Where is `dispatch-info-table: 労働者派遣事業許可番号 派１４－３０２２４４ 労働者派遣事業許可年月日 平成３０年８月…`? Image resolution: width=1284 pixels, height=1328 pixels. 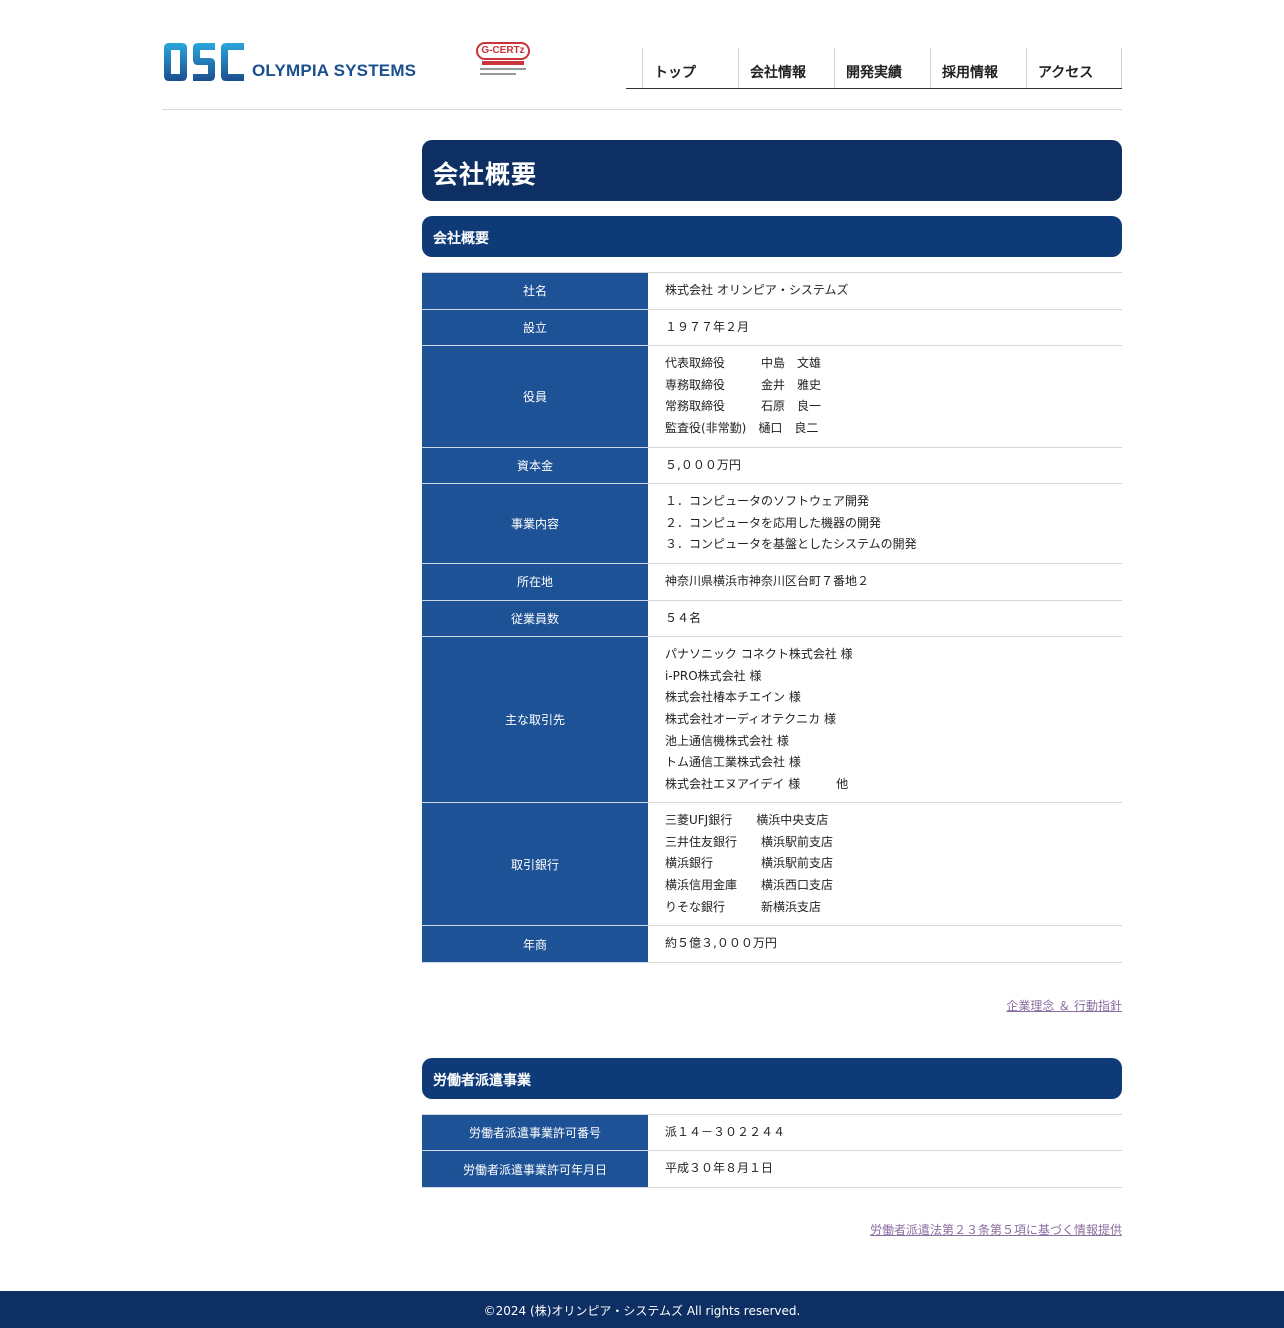 dispatch-info-table: 労働者派遣事業許可番号 派１４－３０２２４４ 労働者派遣事業許可年月日 平成３０年８月… is located at coordinates (772, 1151).